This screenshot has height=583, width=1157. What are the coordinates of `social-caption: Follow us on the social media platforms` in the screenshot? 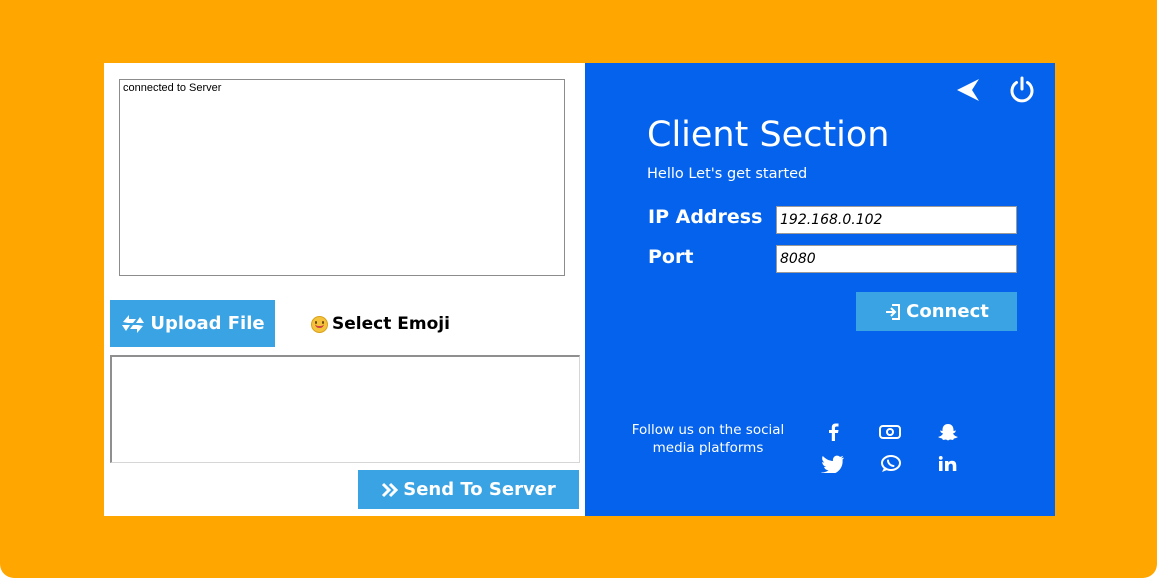 It's located at (708, 439).